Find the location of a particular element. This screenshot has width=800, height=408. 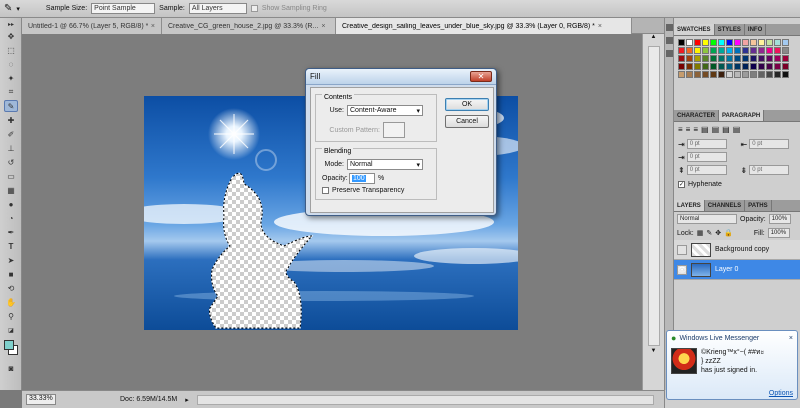

lock-position-icon: ✥ is located at coordinates (718, 233).